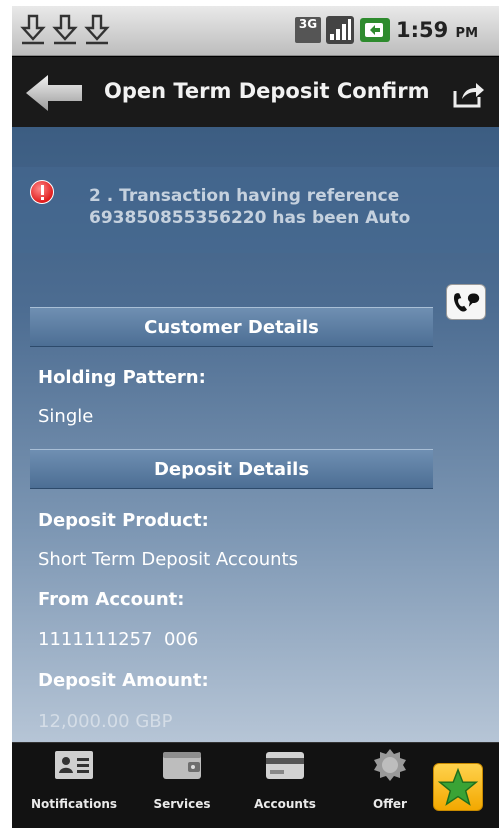 This screenshot has height=831, width=503. Describe the element at coordinates (340, 30) in the screenshot. I see `signal-icon` at that location.